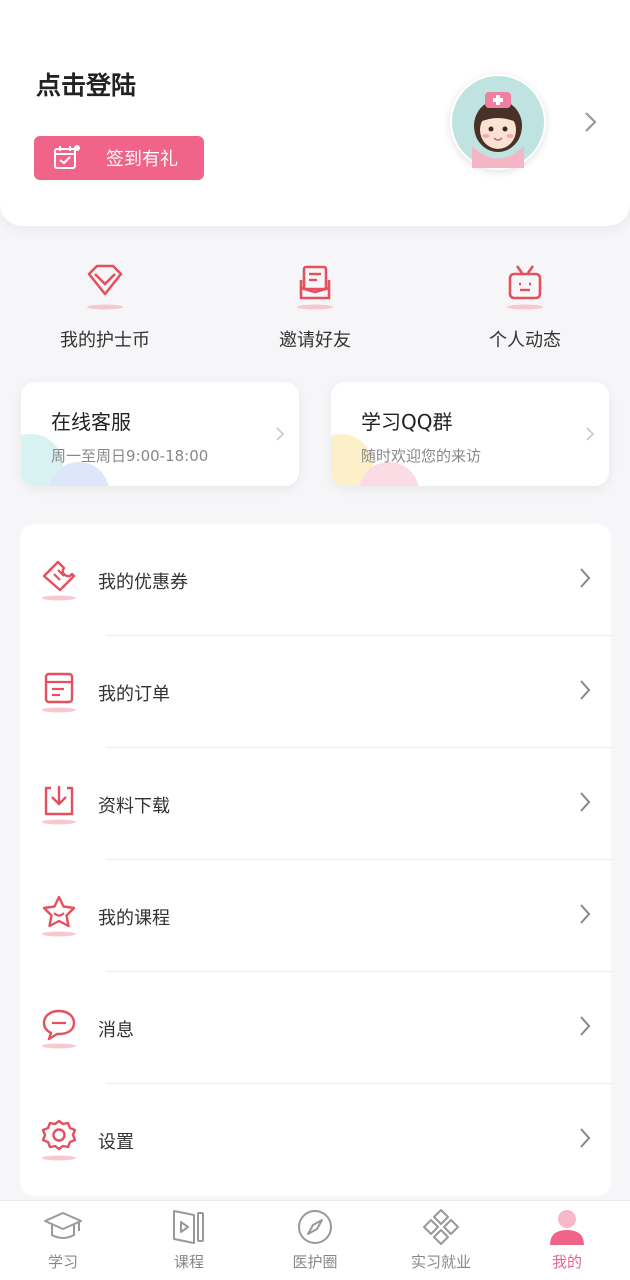 This screenshot has width=630, height=1280. What do you see at coordinates (130, 456) in the screenshot?
I see `service-subtitle: 周一至周日9:00-18:00` at bounding box center [130, 456].